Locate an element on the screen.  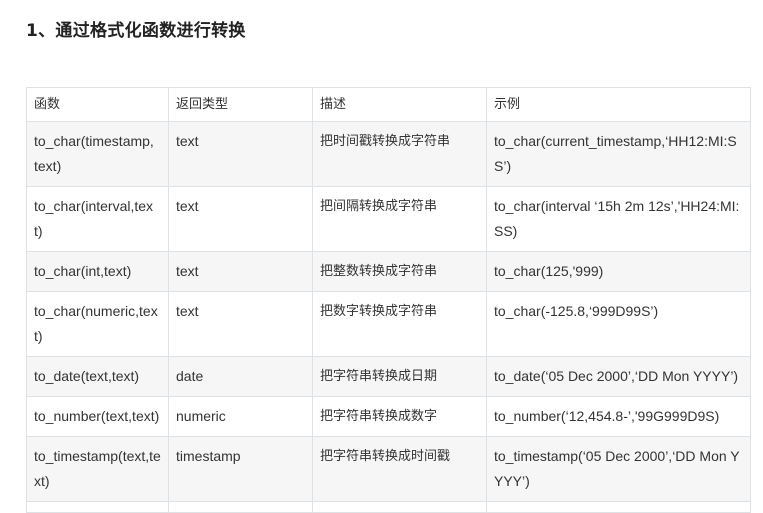
cell-function: to_char(timestamp, text) is located at coordinates (97, 154).